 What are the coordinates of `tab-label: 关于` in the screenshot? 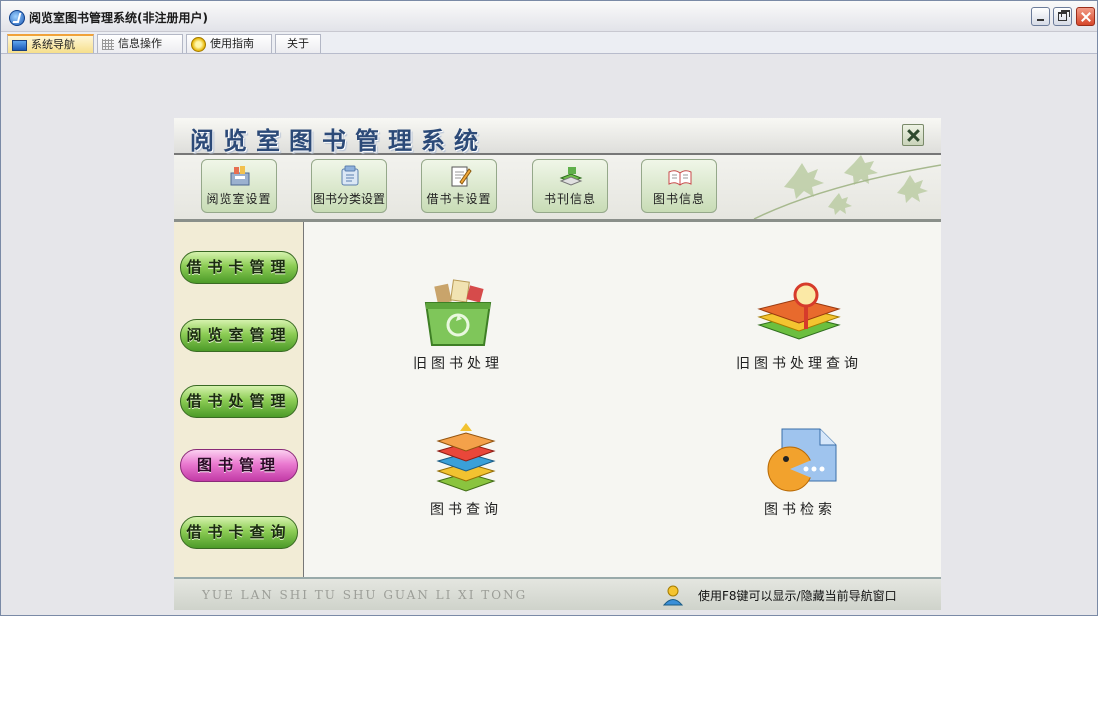 It's located at (298, 43).